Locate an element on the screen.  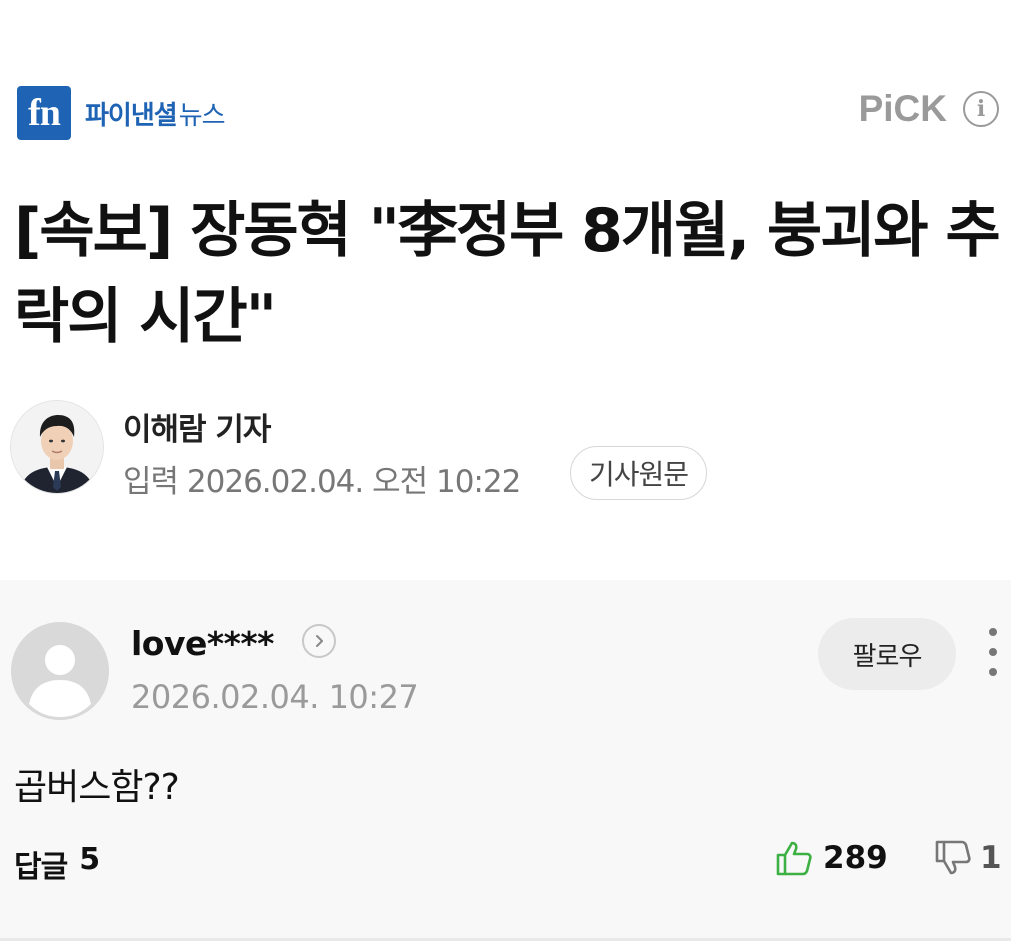
commenter-avatar is located at coordinates (60, 671).